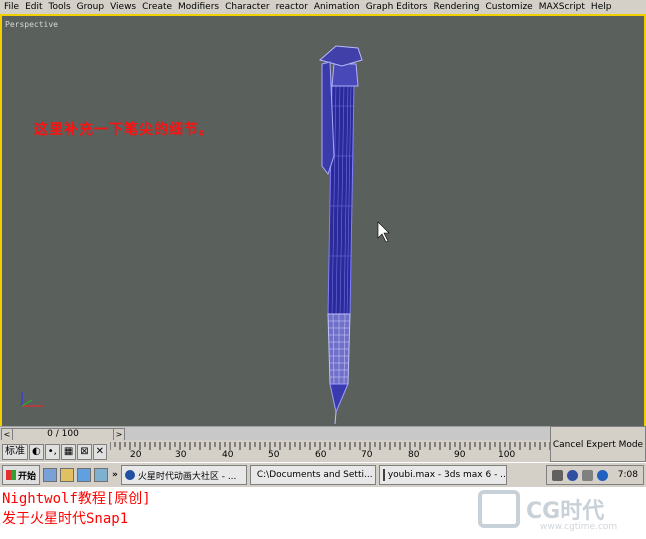 This screenshot has height=539, width=646. What do you see at coordinates (65, 519) in the screenshot?
I see `credit-line-2: 发于火星时代Snap1` at bounding box center [65, 519].